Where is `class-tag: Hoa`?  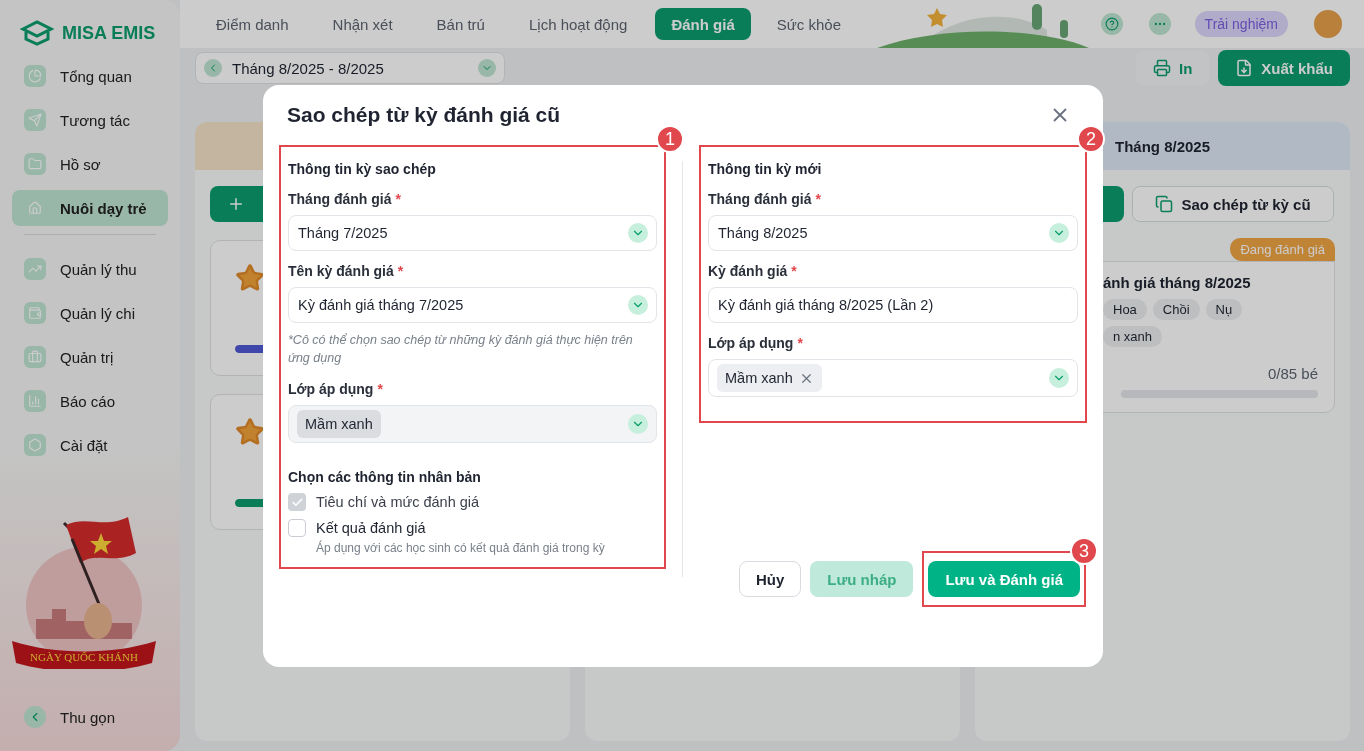
class-tag: Hoa is located at coordinates (1125, 309).